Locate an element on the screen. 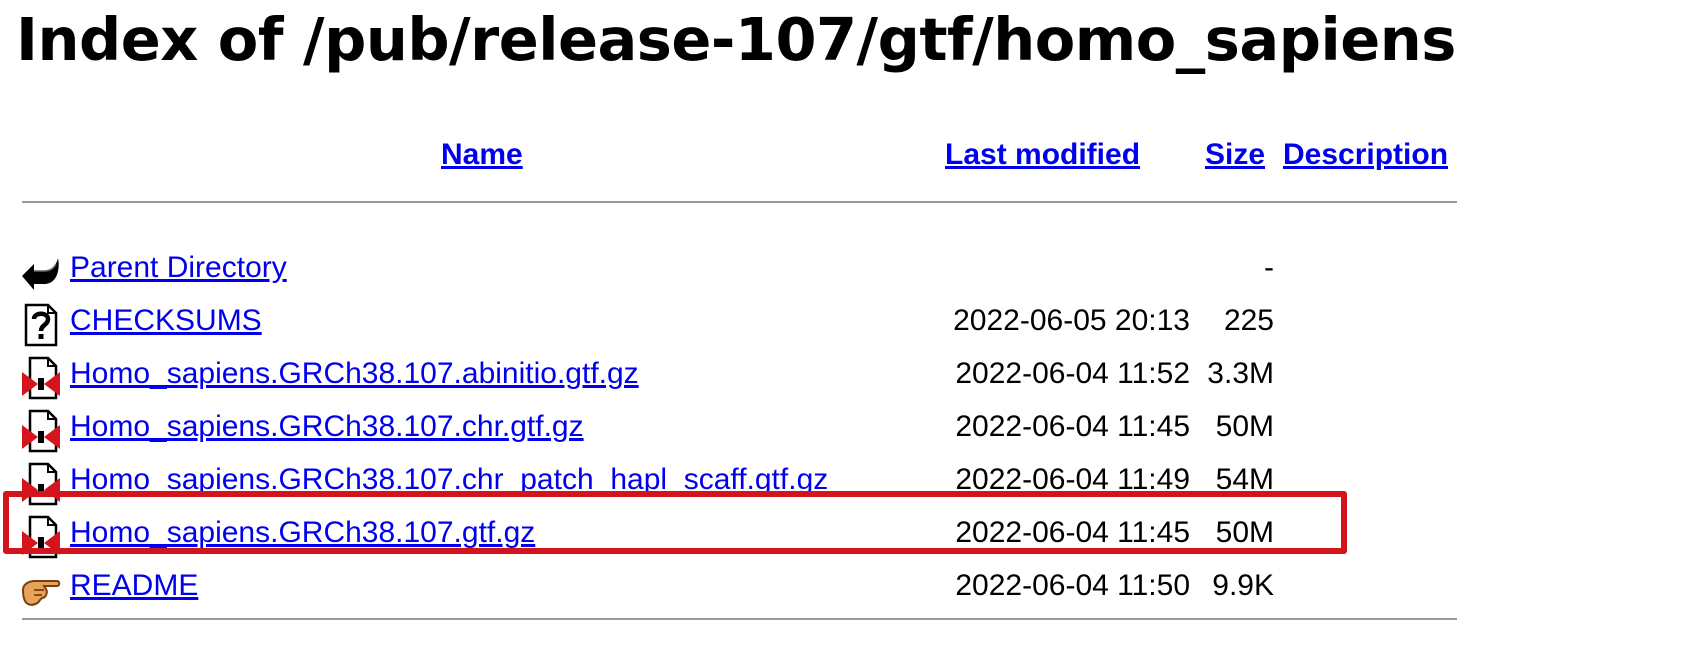 The width and height of the screenshot is (1700, 648). header-divider is located at coordinates (739, 202).